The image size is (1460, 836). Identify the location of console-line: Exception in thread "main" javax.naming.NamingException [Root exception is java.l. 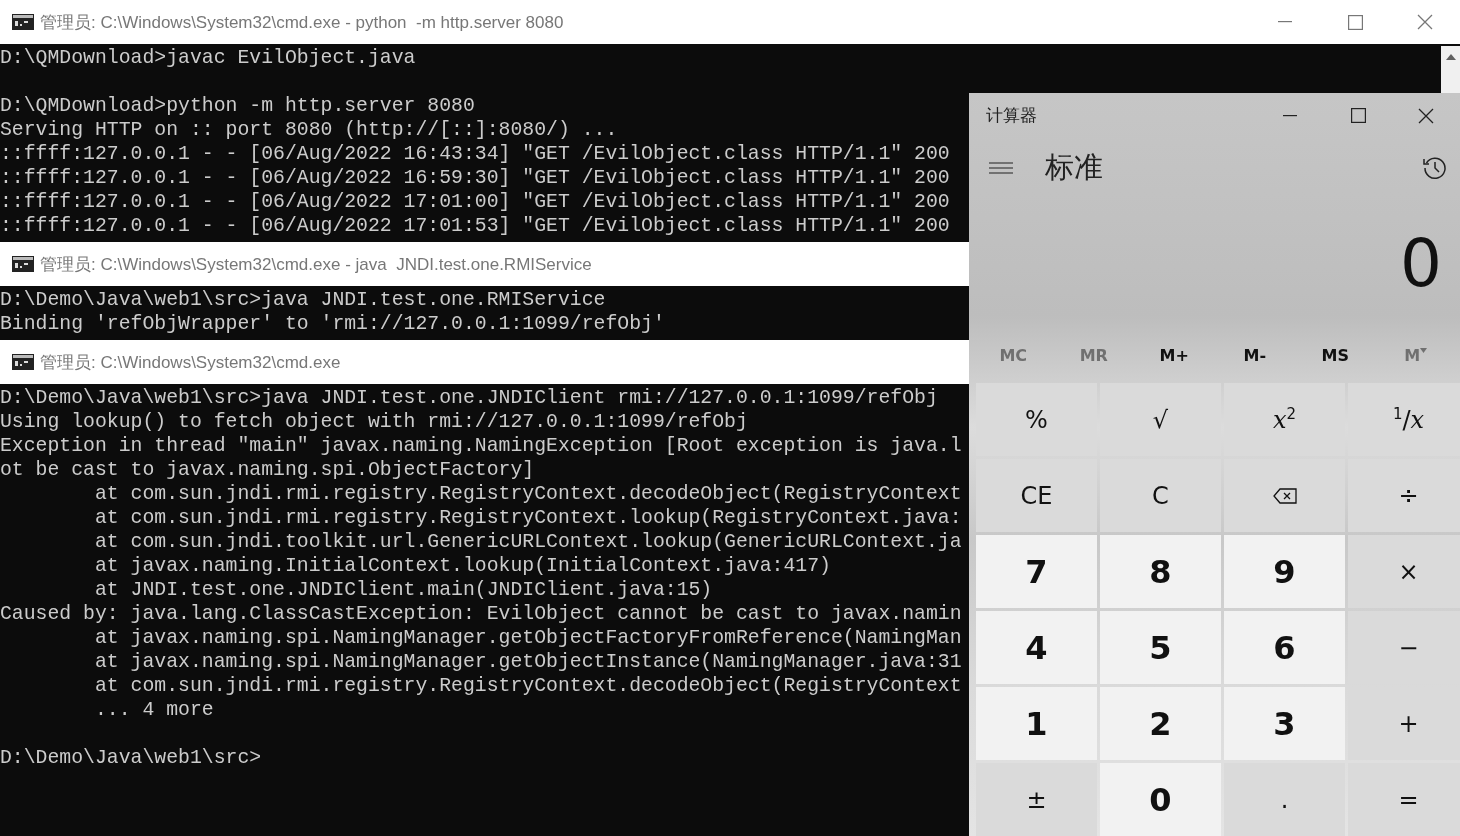
(481, 446).